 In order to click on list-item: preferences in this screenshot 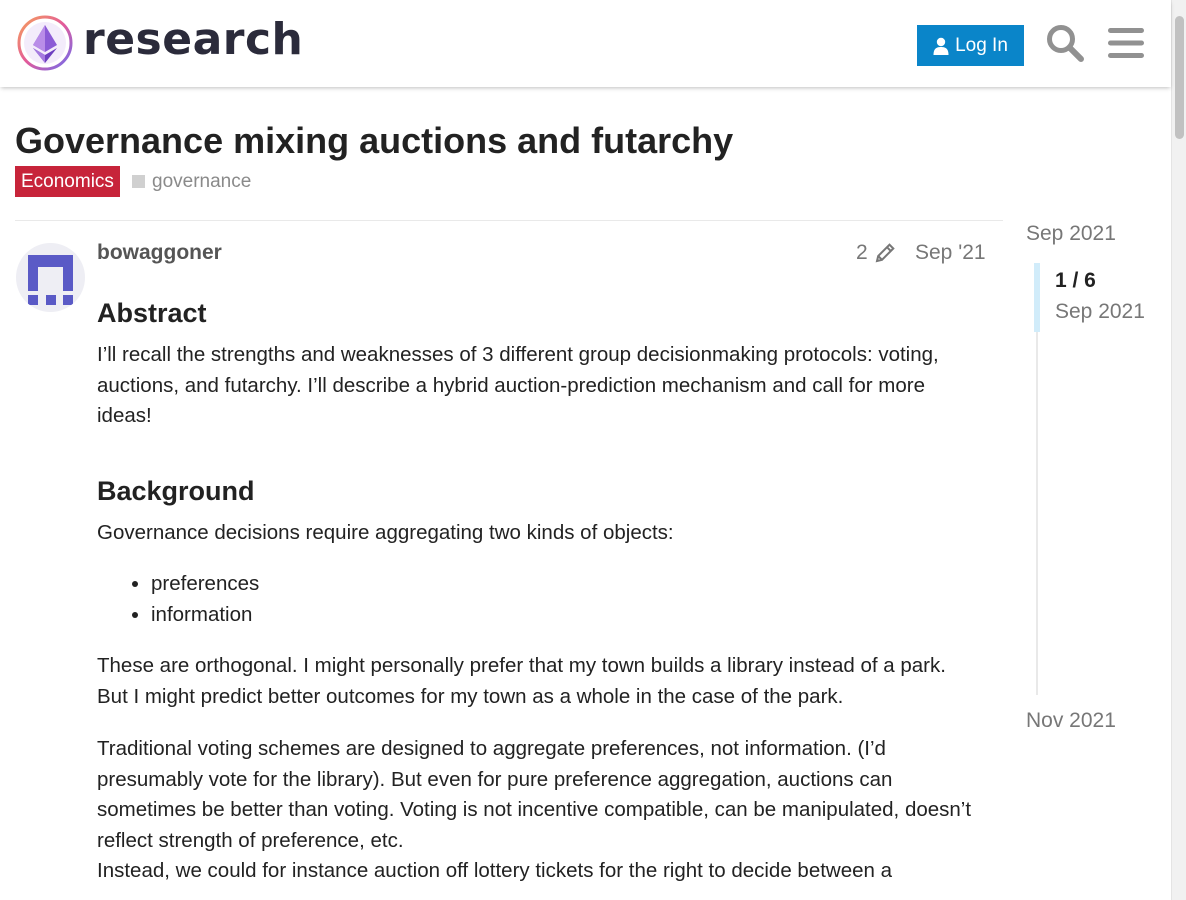, I will do `click(564, 584)`.